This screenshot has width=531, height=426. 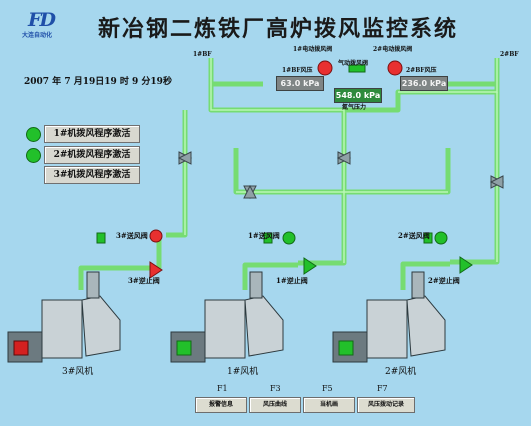 What do you see at coordinates (221, 405) in the screenshot?
I see `alarm-info-button: 报警信息` at bounding box center [221, 405].